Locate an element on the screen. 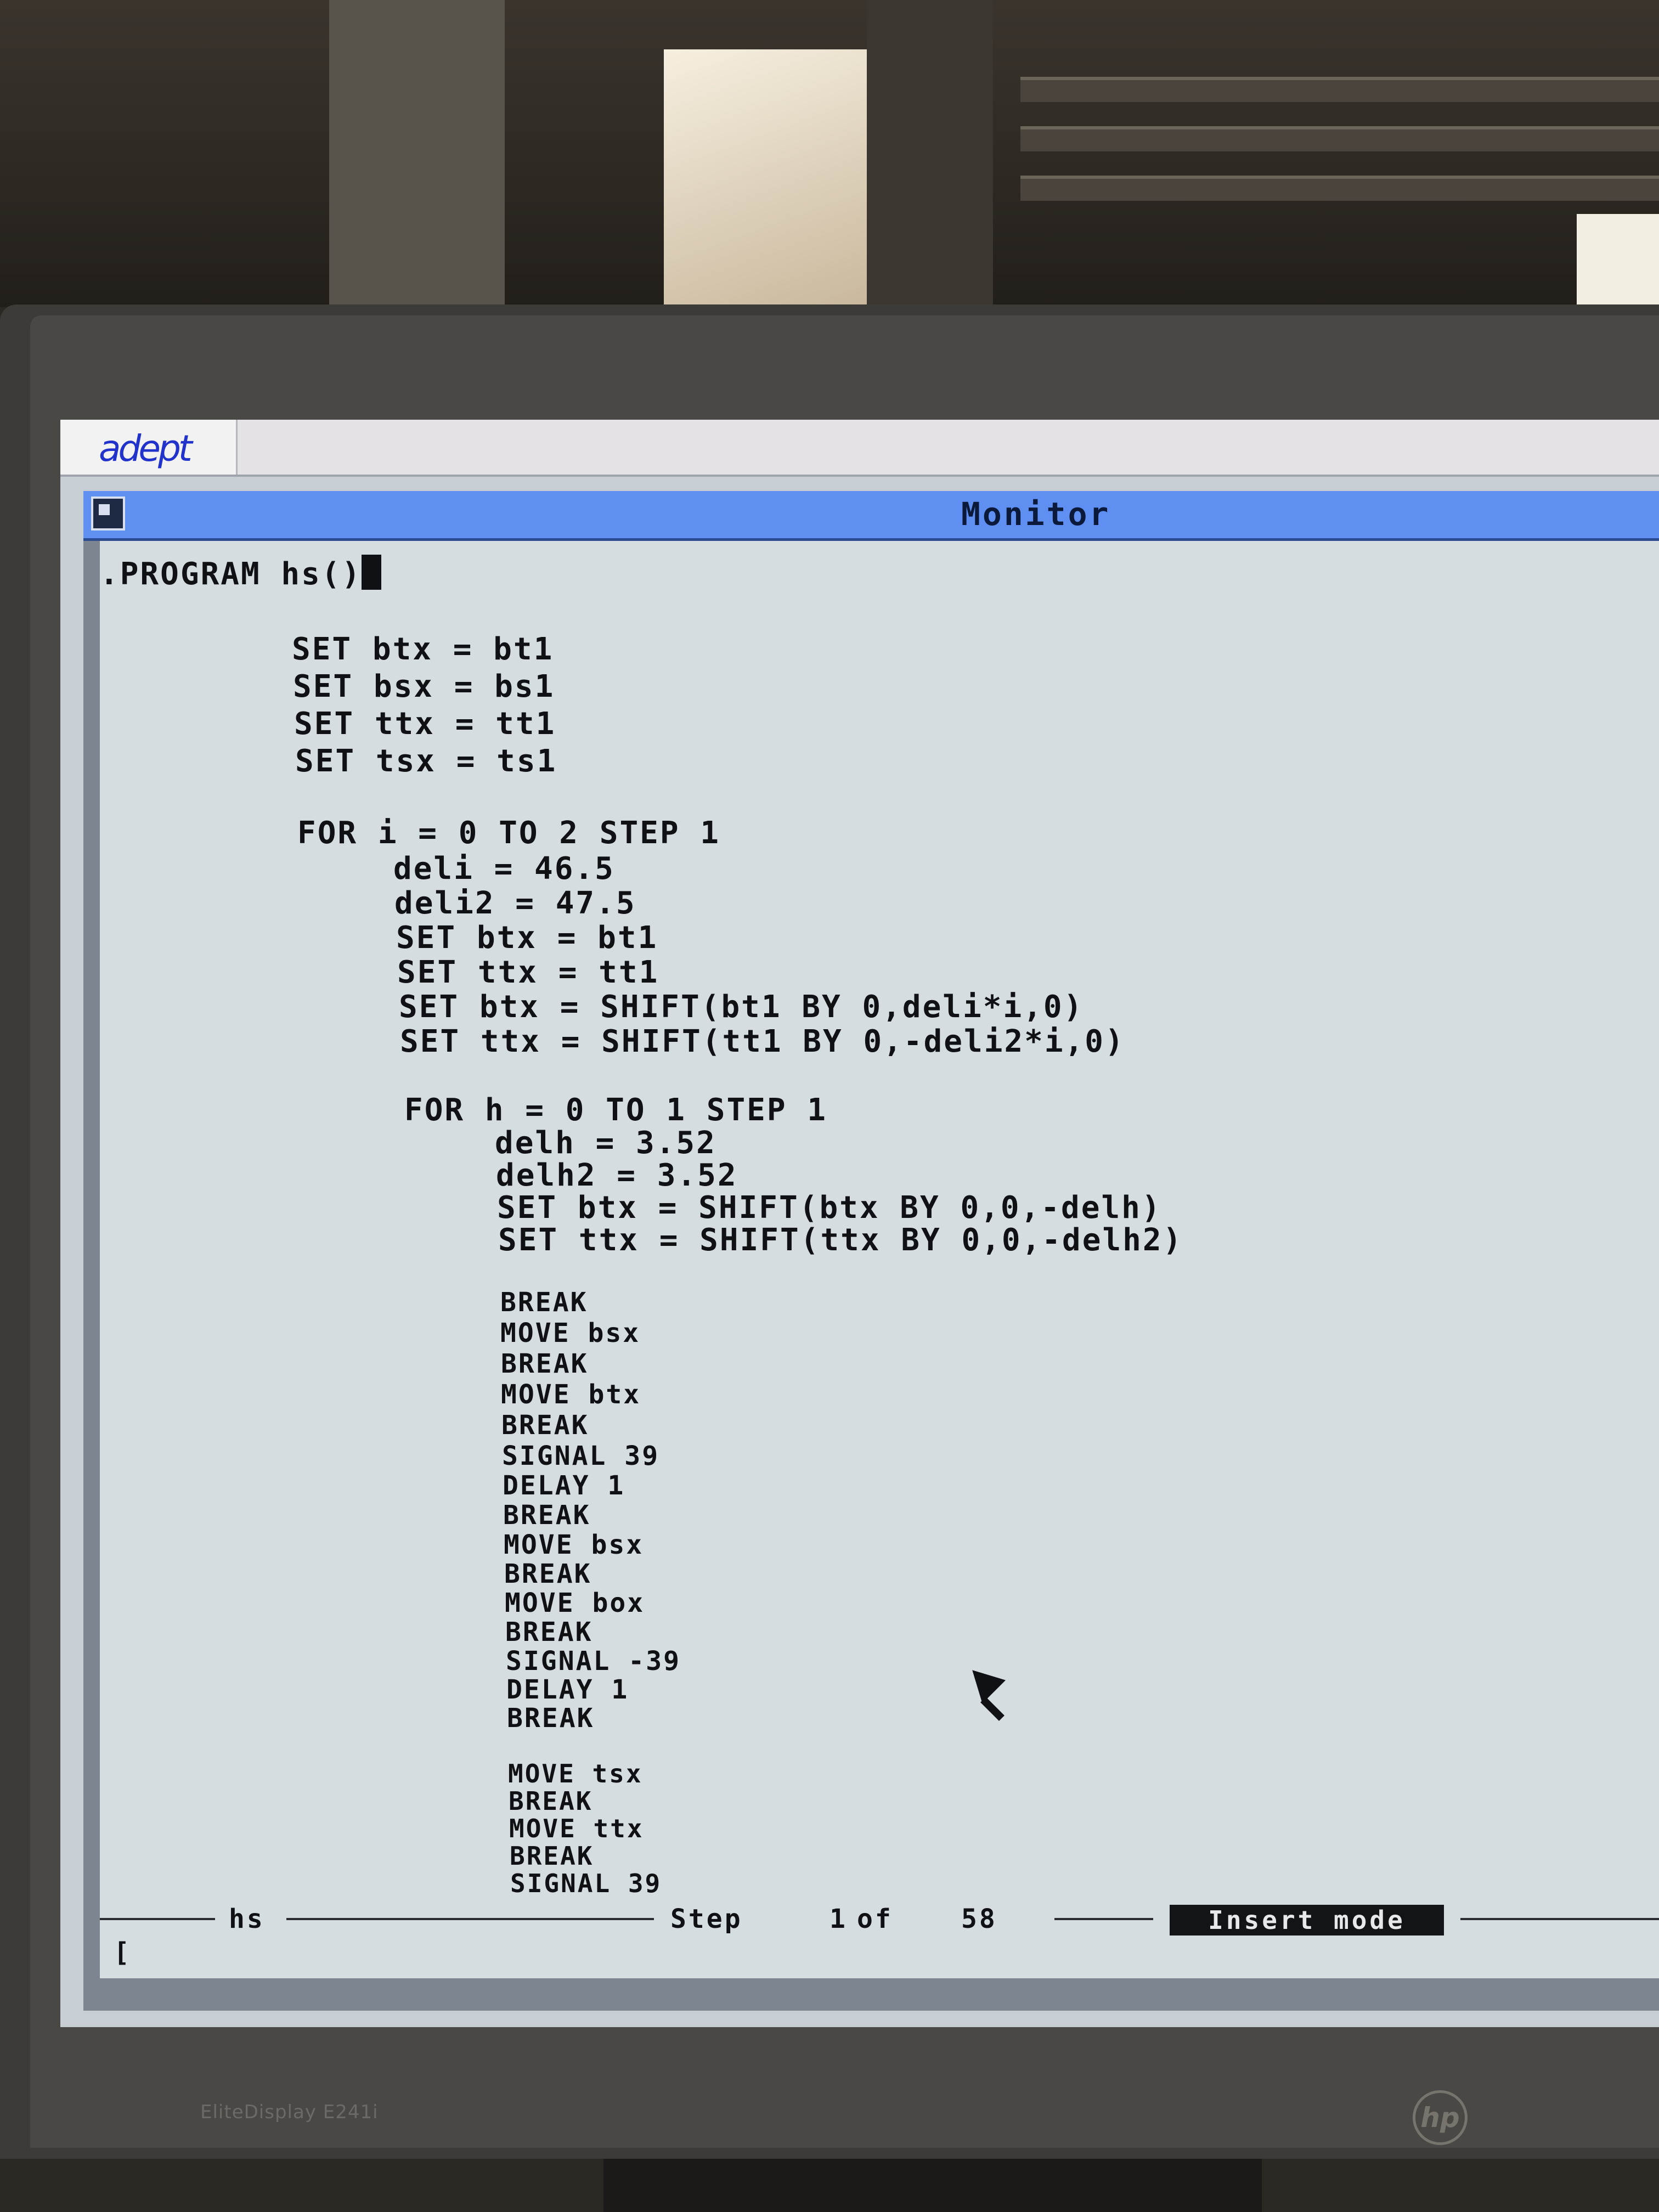 This screenshot has width=1659, height=2212. status-program-name: hs is located at coordinates (247, 1919).